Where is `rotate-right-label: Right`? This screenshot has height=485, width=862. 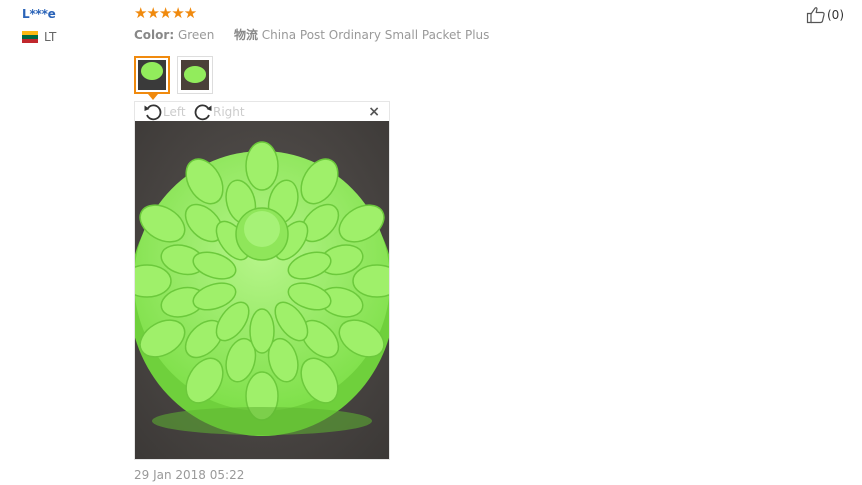 rotate-right-label: Right is located at coordinates (229, 112).